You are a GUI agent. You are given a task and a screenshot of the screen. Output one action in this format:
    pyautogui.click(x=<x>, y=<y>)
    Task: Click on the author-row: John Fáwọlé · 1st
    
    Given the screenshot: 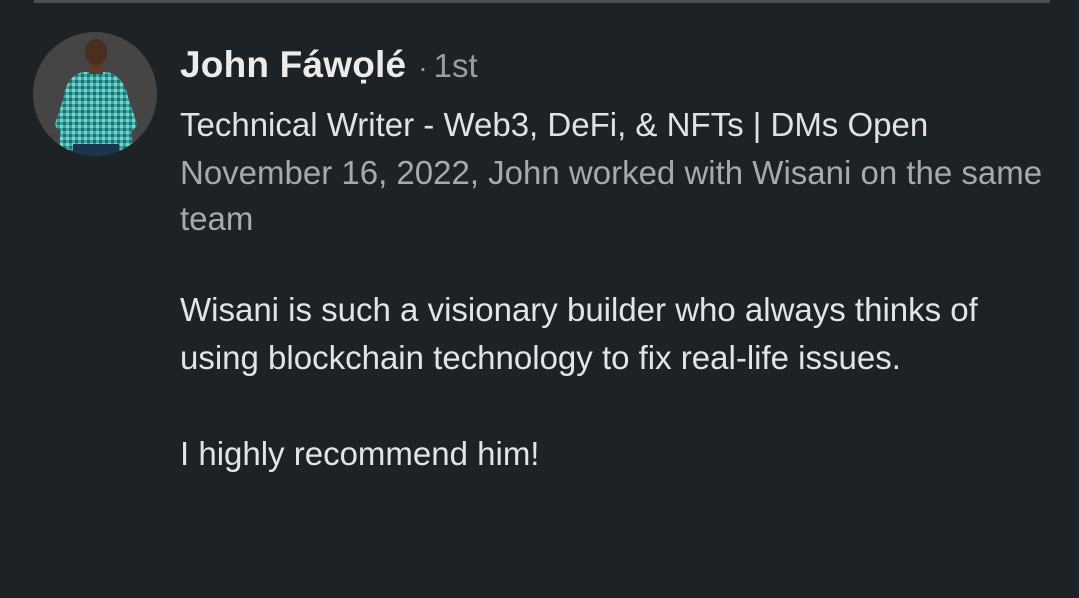 What is the action you would take?
    pyautogui.click(x=620, y=69)
    